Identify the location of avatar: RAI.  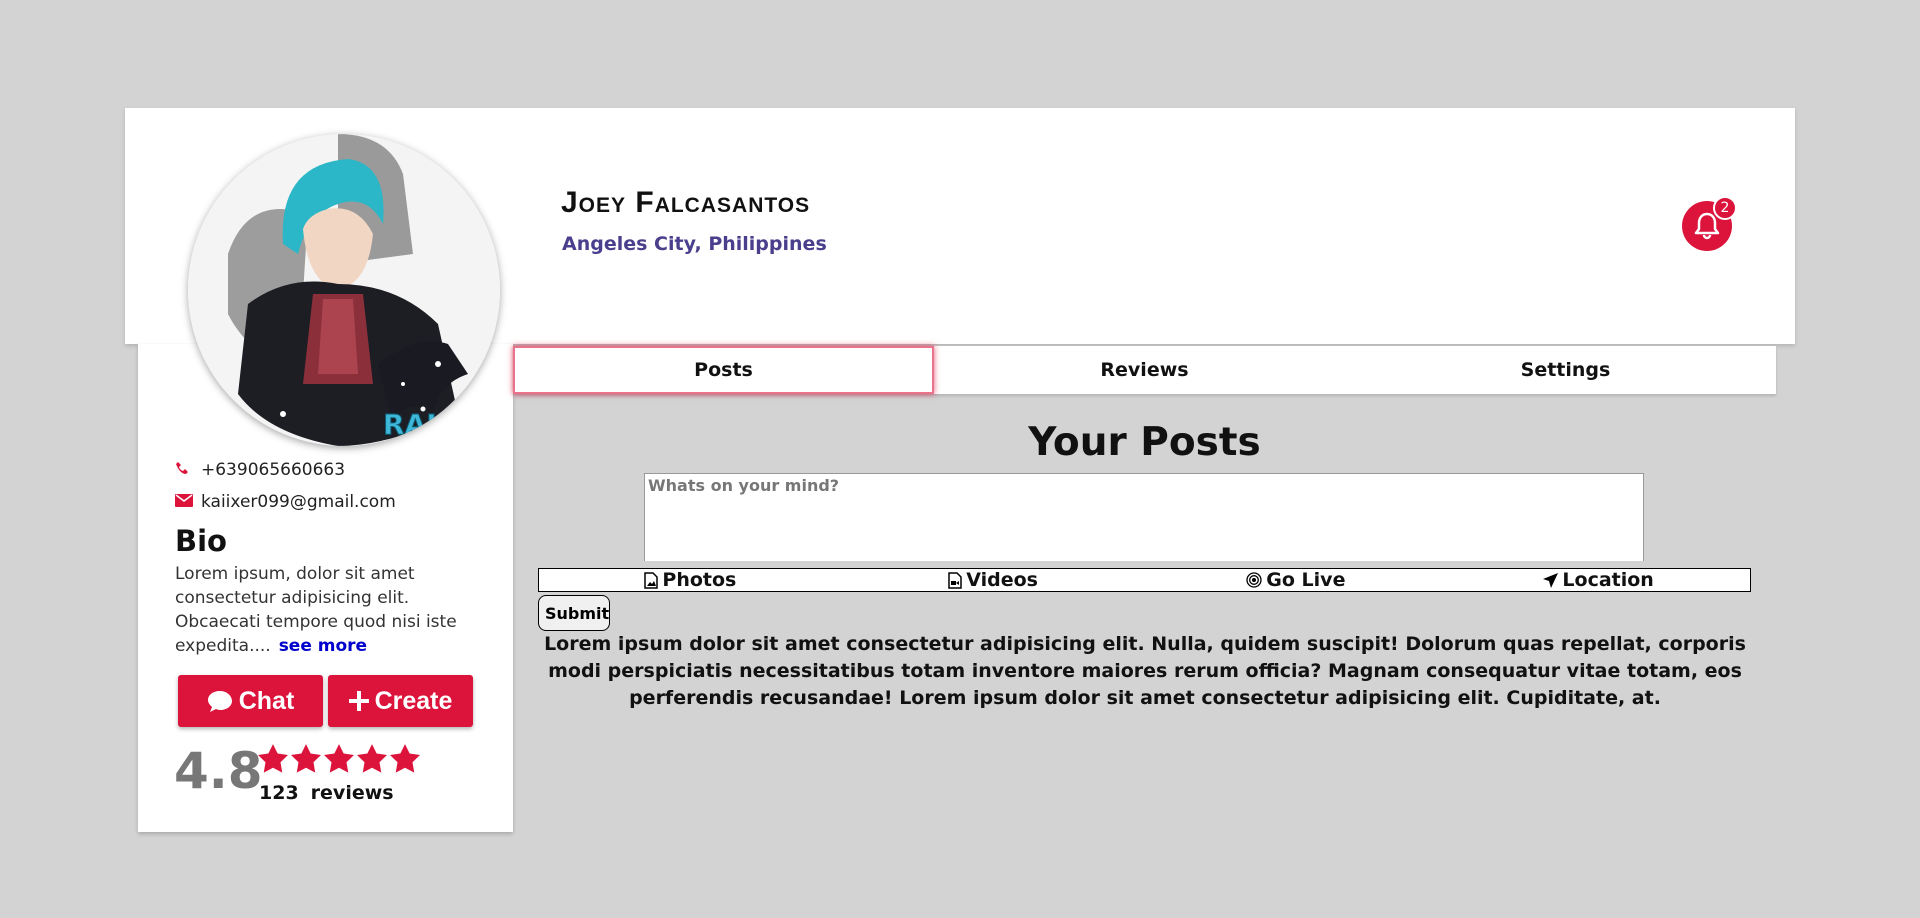
(344, 290).